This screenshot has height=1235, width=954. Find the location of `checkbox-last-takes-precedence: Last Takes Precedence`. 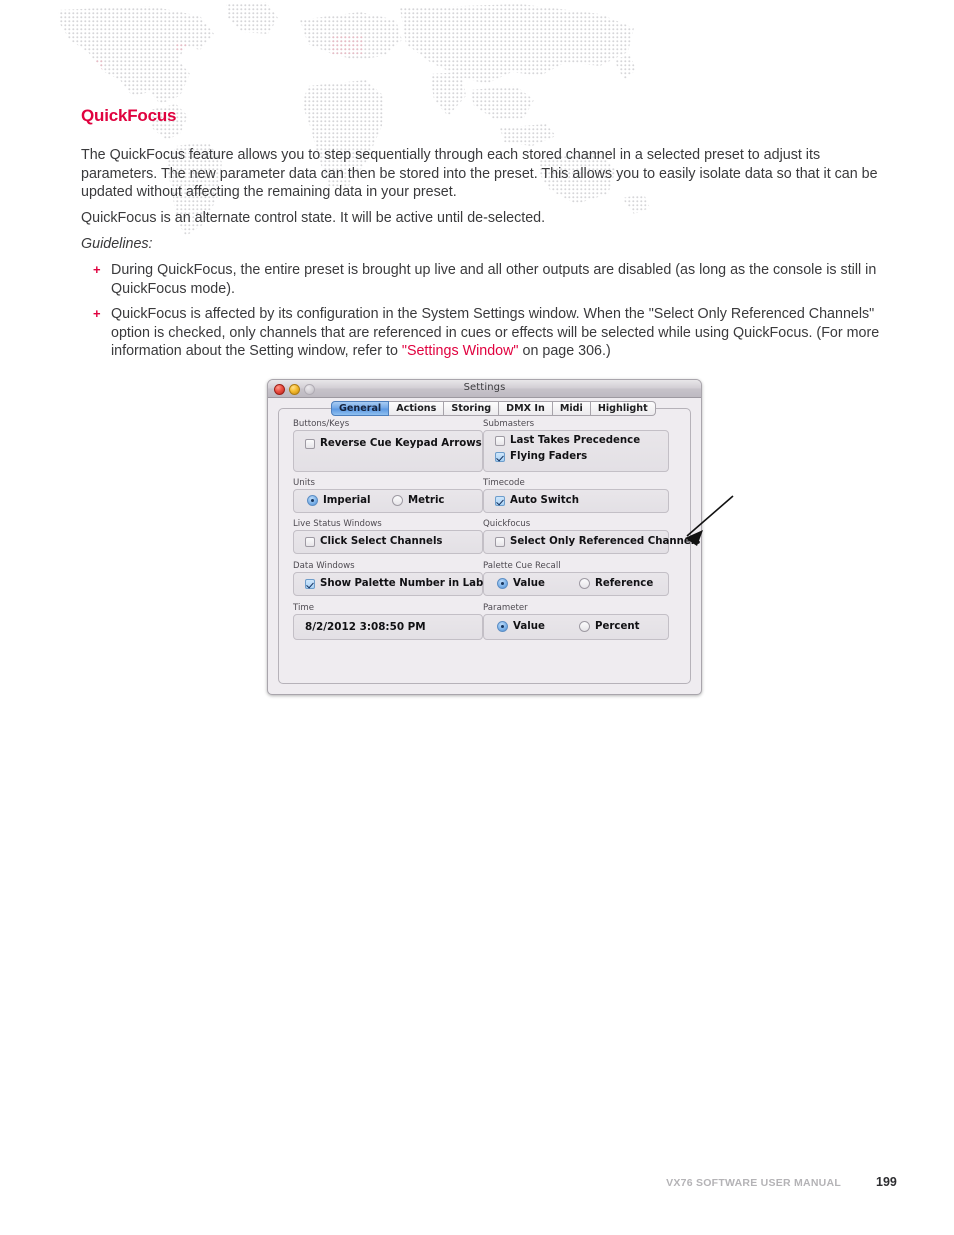

checkbox-last-takes-precedence: Last Takes Precedence is located at coordinates (567, 440).